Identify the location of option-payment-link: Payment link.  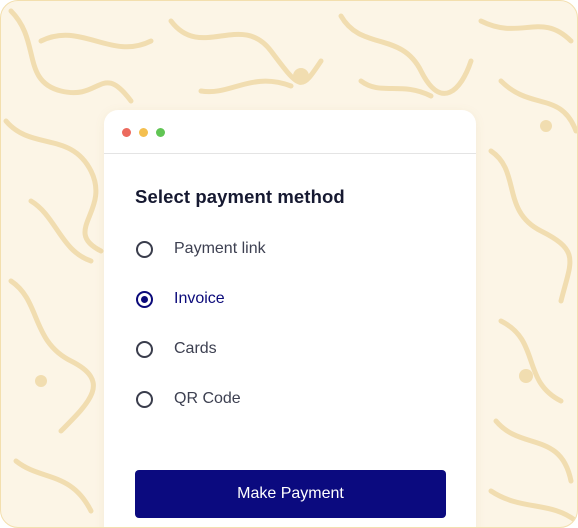
(201, 249).